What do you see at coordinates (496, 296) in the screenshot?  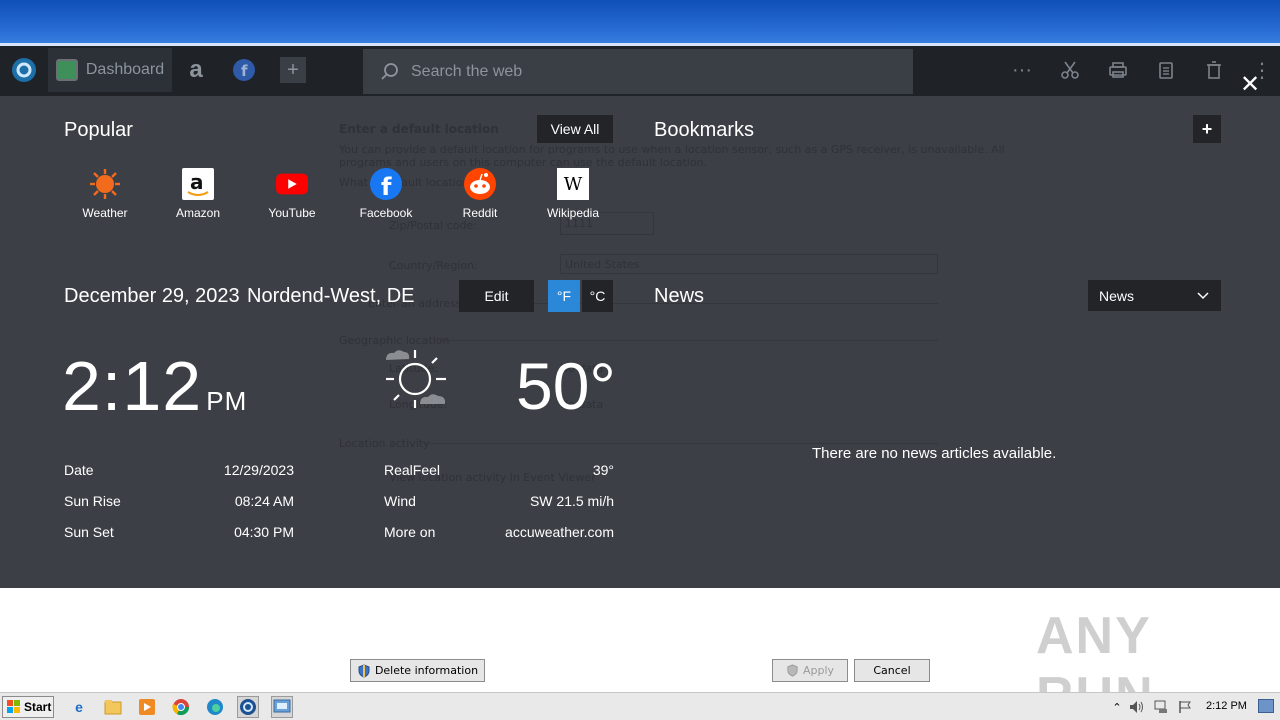 I see `edit-location-button: Edit` at bounding box center [496, 296].